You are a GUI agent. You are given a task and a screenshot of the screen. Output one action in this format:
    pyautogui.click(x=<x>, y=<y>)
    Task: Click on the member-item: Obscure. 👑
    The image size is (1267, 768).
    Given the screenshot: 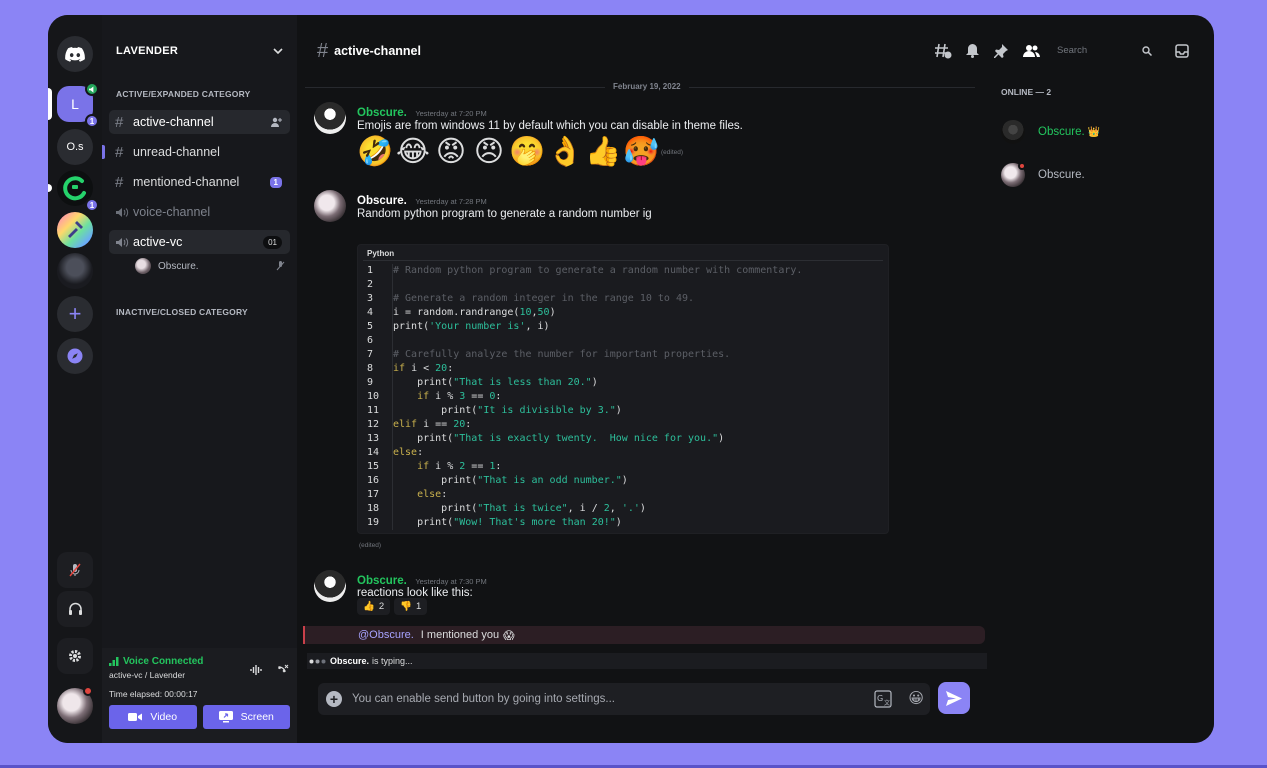 What is the action you would take?
    pyautogui.click(x=1050, y=132)
    